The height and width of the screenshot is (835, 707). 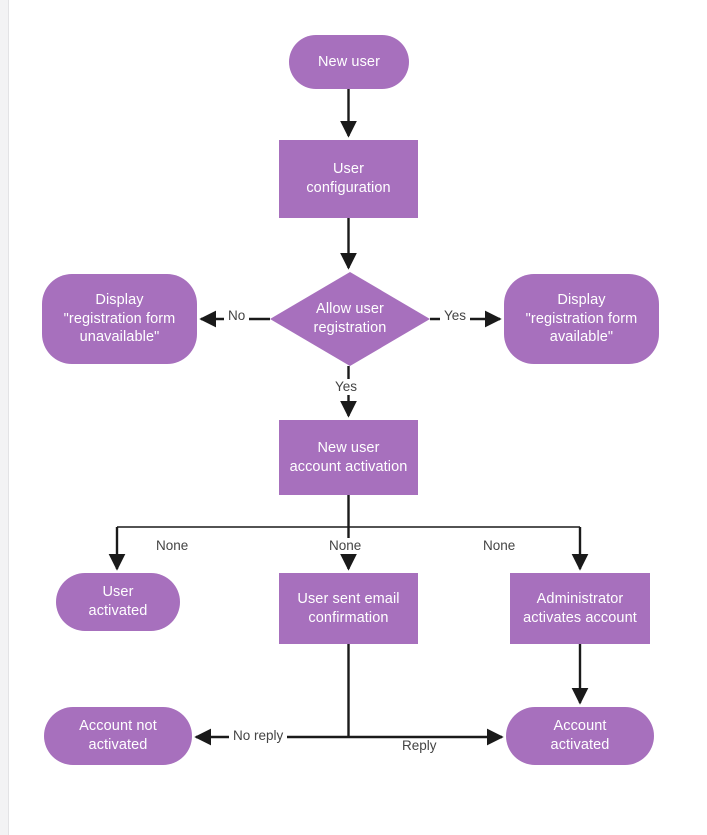 I want to click on node-user-sent-email-confirmation-label: User sent email confirmation, so click(x=348, y=608).